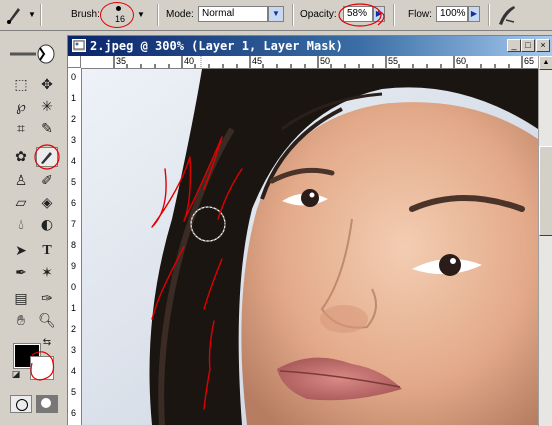  Describe the element at coordinates (452, 14) in the screenshot. I see `flow-field: 100%` at that location.